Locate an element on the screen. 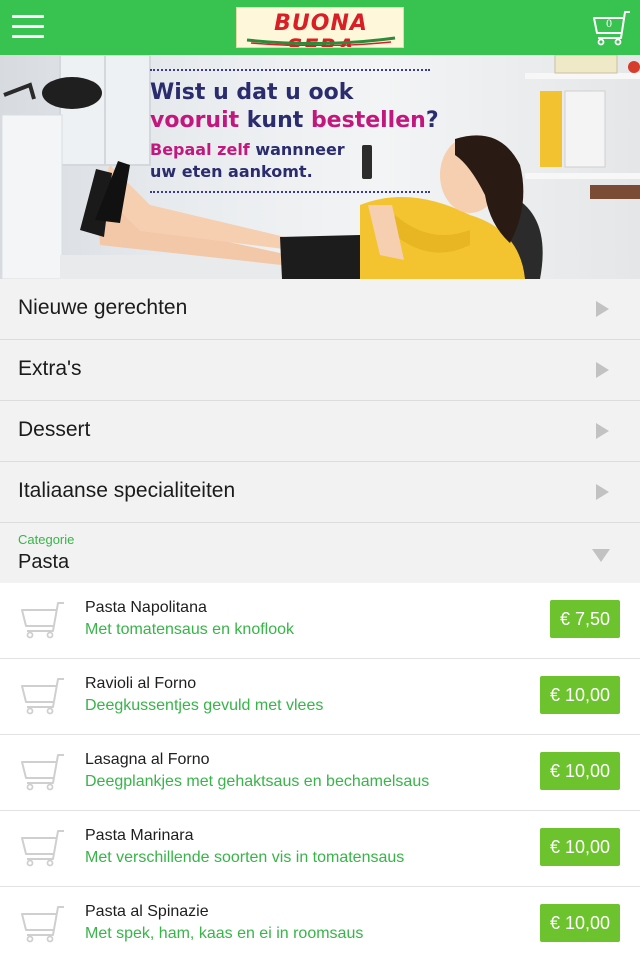 This screenshot has height=960, width=640. logo-swoosh is located at coordinates (321, 41).